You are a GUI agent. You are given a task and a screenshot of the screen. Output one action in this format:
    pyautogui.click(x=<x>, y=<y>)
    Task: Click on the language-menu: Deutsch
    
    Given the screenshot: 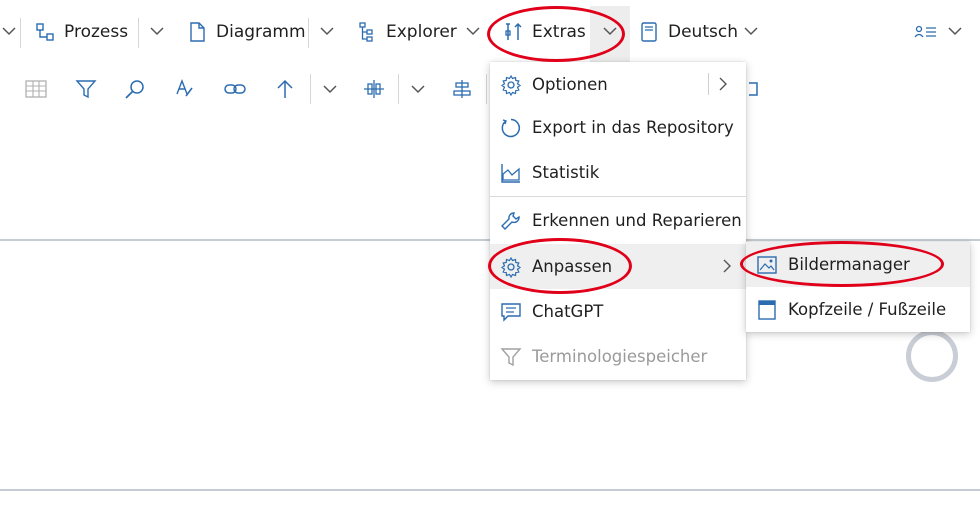 What is the action you would take?
    pyautogui.click(x=688, y=32)
    